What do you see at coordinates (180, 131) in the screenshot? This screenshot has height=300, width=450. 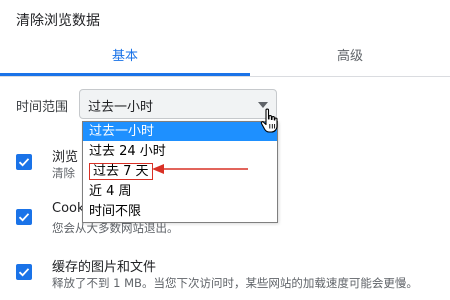 I see `dropdown-option-1-hour: 过去一小时` at bounding box center [180, 131].